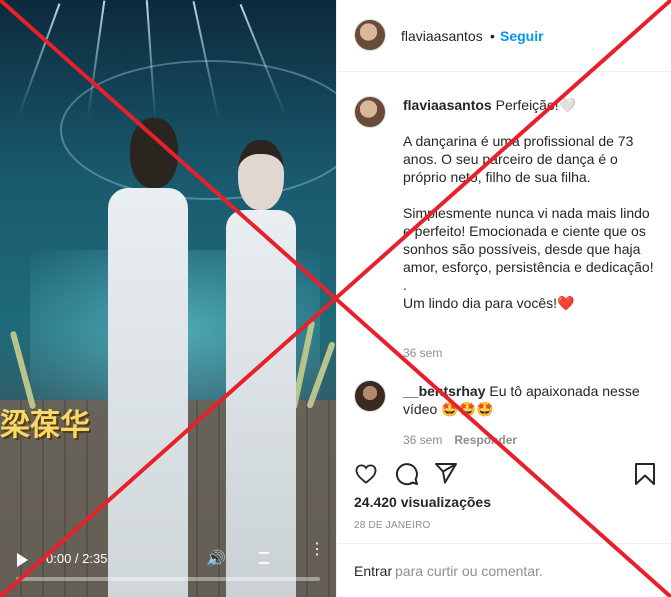 The image size is (671, 597). I want to click on follow-button: Seguir, so click(522, 36).